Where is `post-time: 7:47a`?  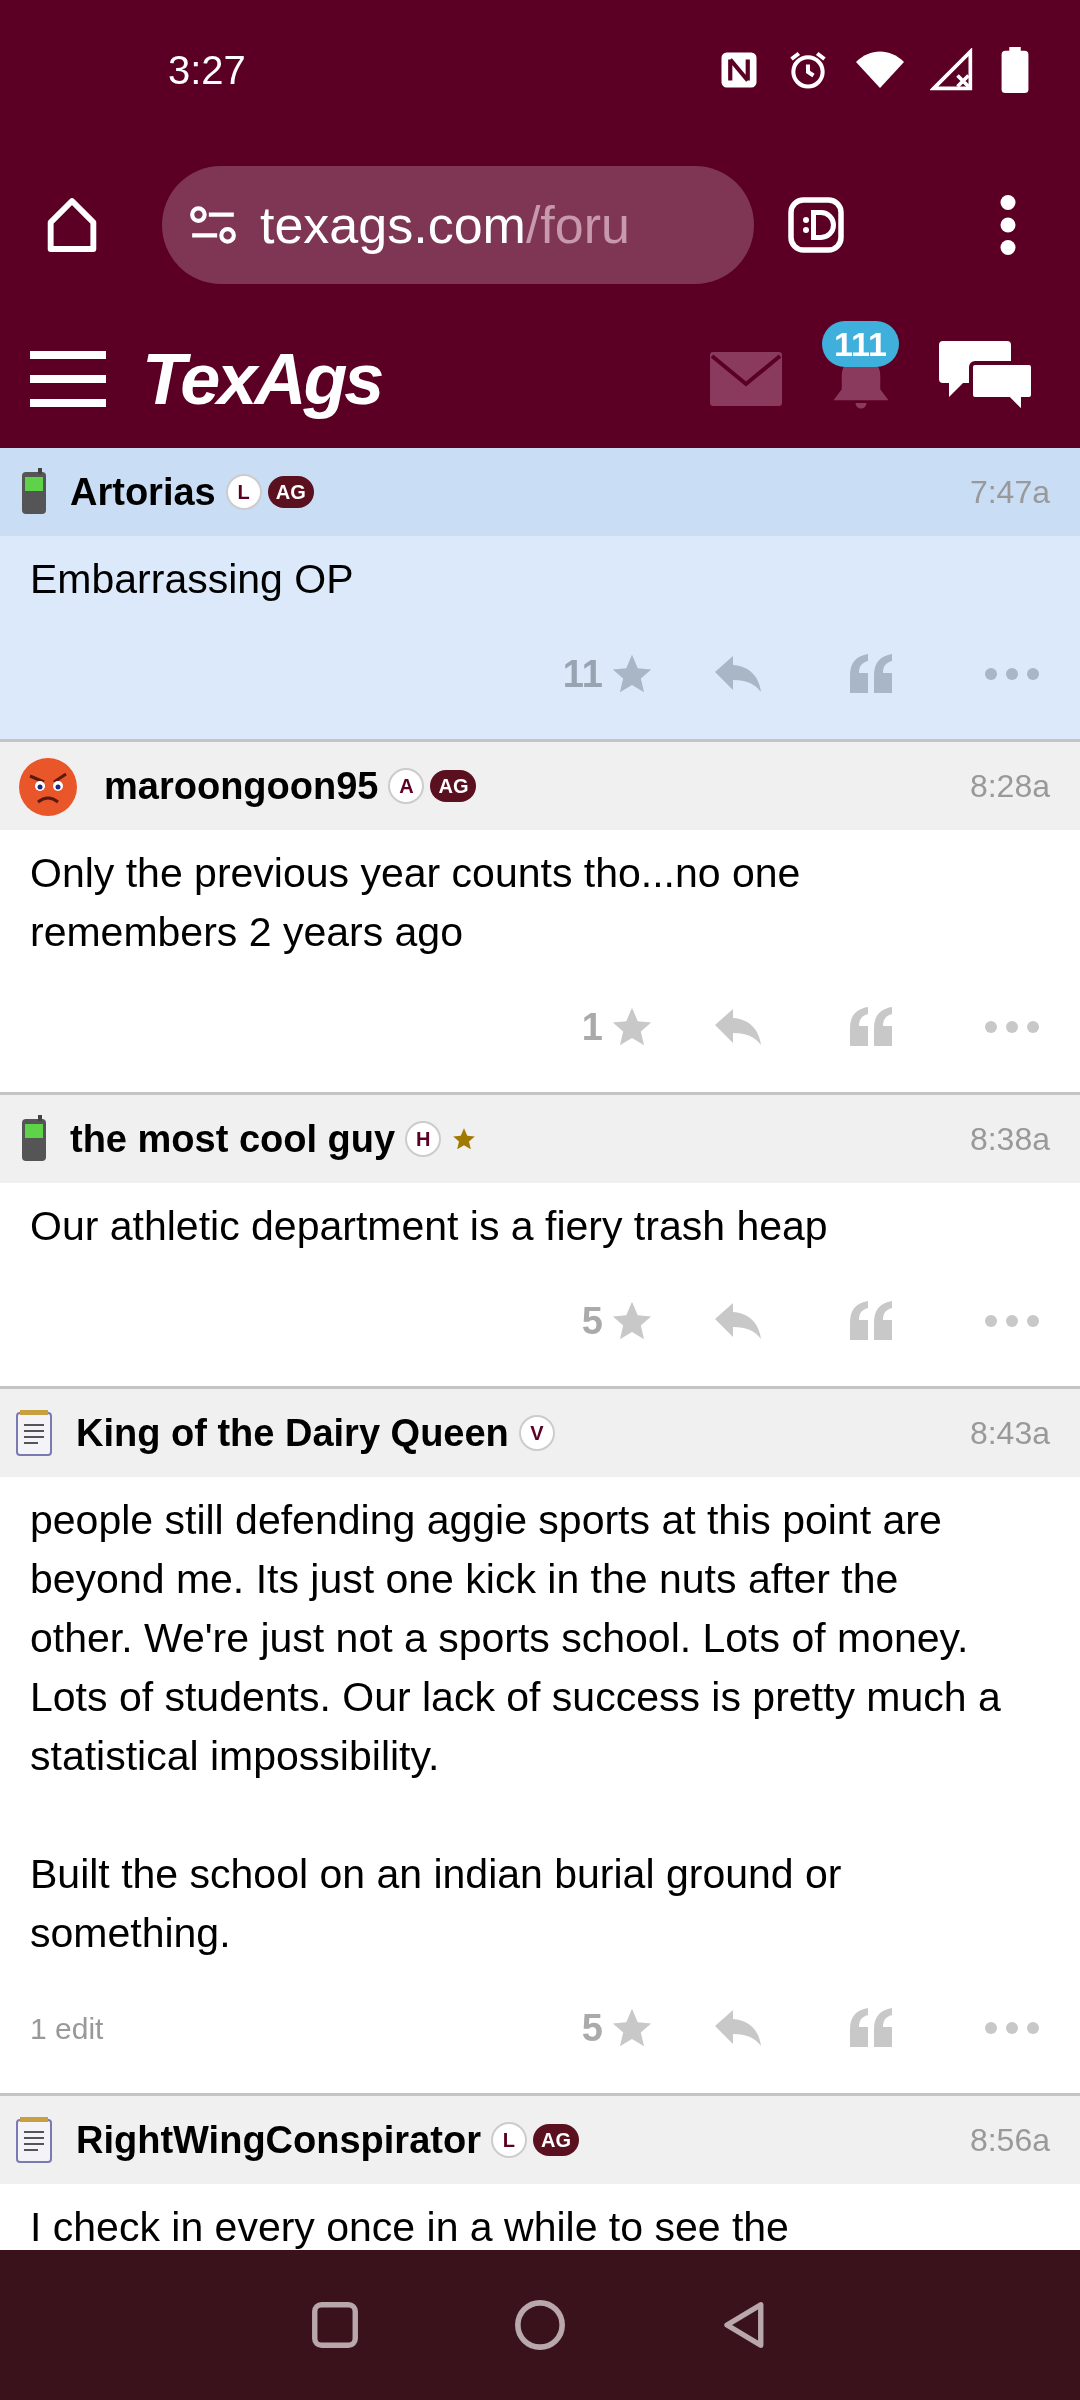 post-time: 7:47a is located at coordinates (1009, 492).